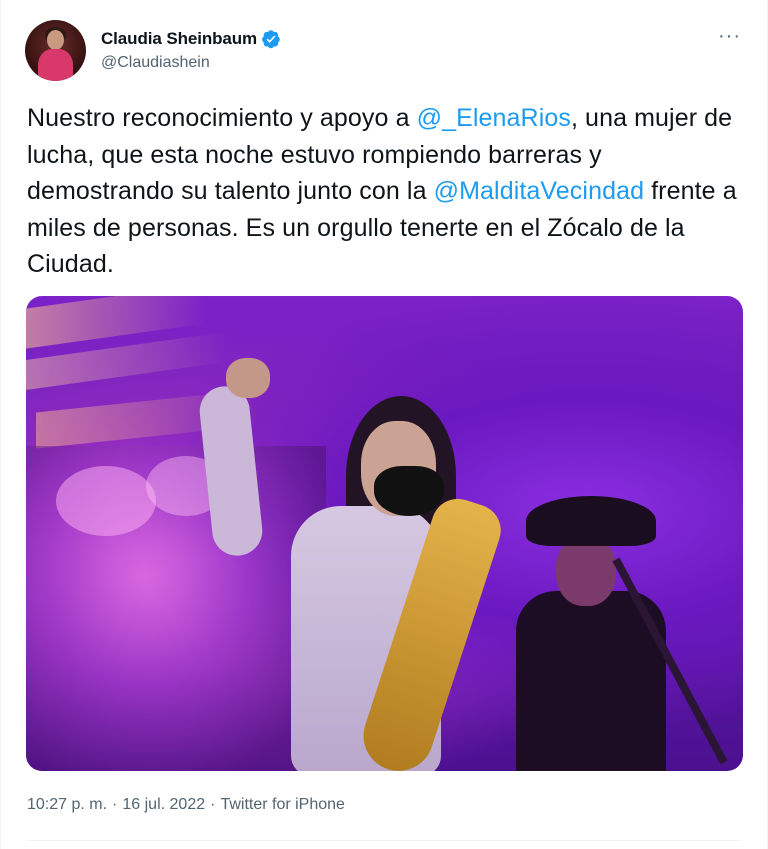 This screenshot has width=768, height=849. I want to click on avatar, so click(55, 50).